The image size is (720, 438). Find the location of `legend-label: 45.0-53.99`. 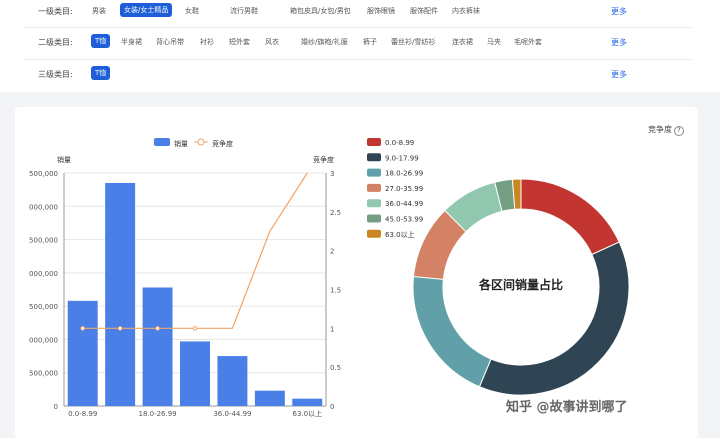

legend-label: 45.0-53.99 is located at coordinates (404, 220).